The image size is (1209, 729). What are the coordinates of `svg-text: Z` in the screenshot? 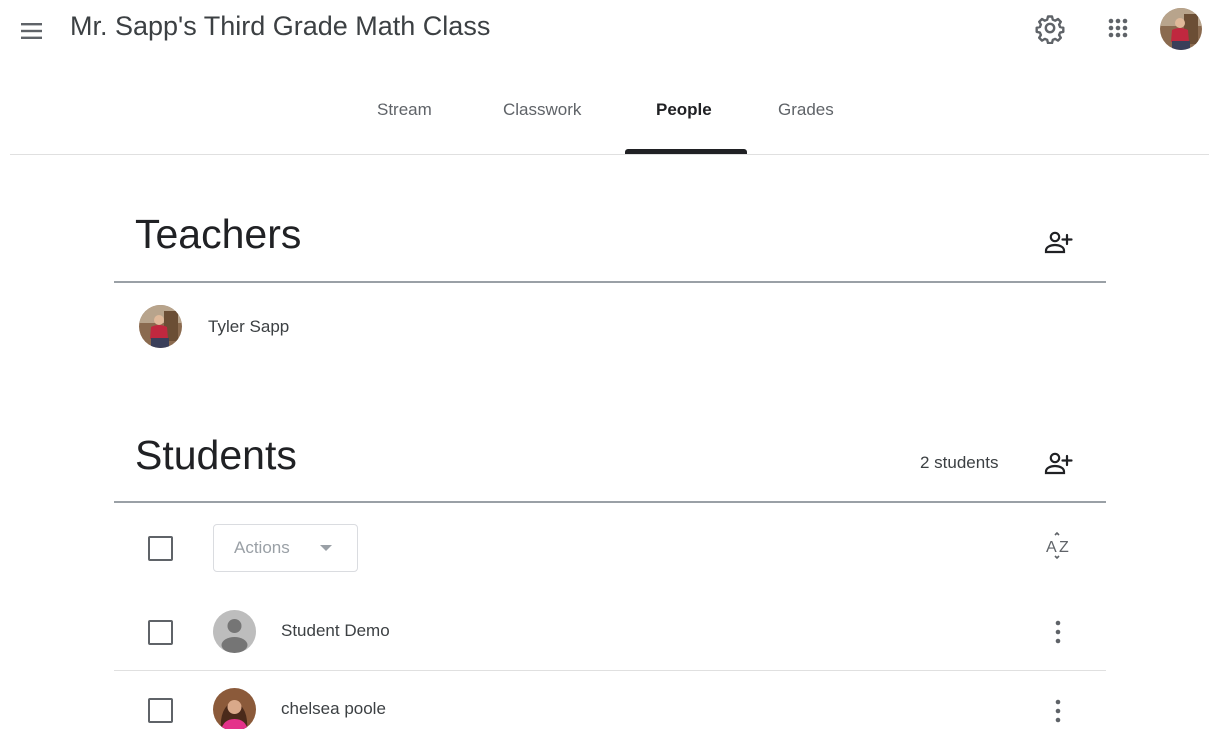 It's located at (1064, 547).